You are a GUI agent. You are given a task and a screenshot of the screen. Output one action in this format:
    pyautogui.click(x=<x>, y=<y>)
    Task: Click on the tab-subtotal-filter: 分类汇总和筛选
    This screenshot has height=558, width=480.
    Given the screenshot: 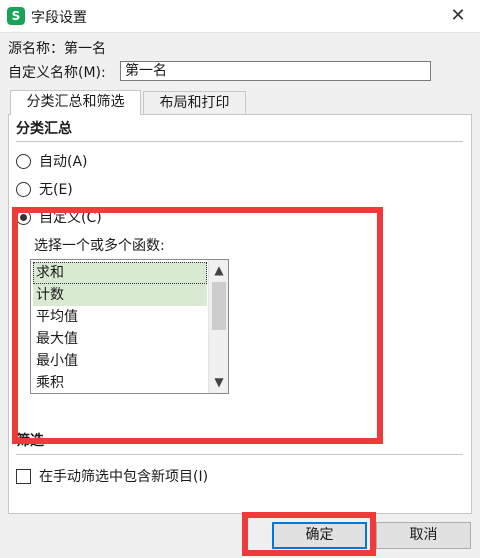 What is the action you would take?
    pyautogui.click(x=75, y=102)
    